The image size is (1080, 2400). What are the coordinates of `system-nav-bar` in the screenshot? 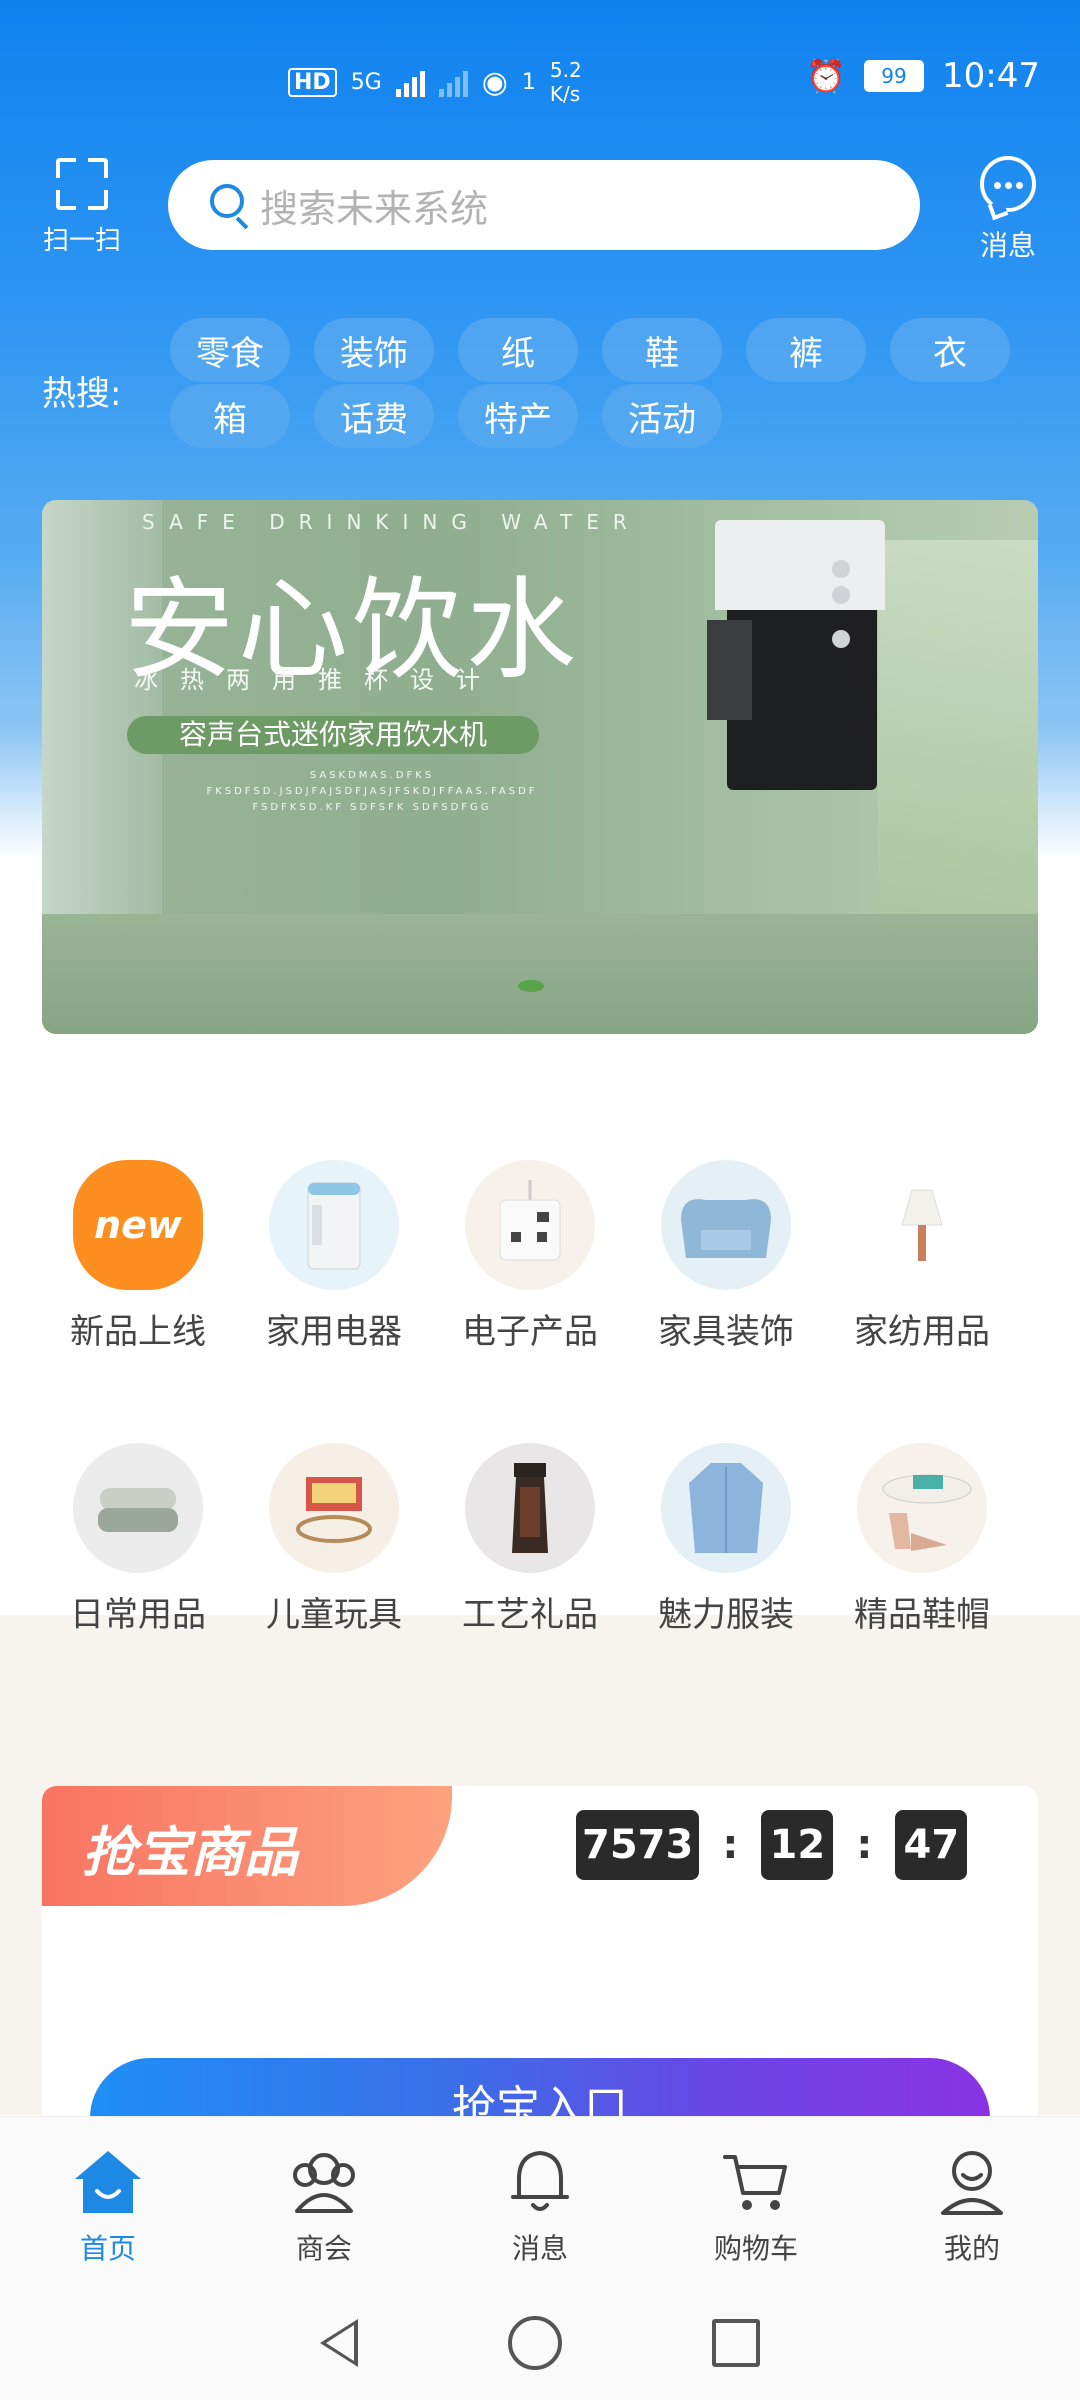 It's located at (540, 2343).